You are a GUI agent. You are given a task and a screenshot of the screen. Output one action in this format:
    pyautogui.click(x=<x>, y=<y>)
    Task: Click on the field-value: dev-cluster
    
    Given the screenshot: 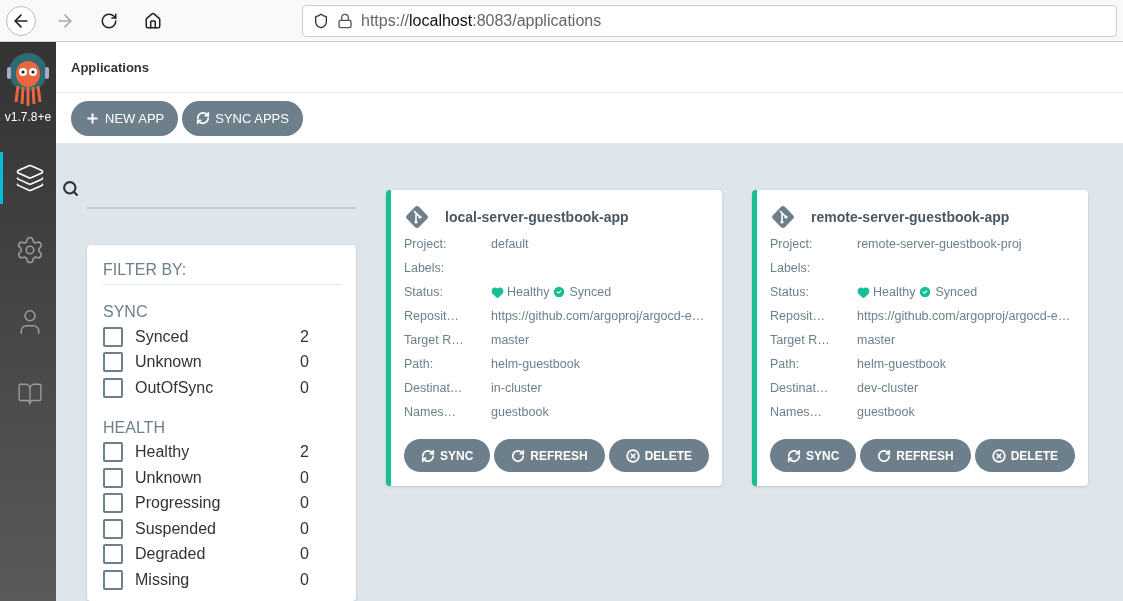 What is the action you would take?
    pyautogui.click(x=888, y=388)
    